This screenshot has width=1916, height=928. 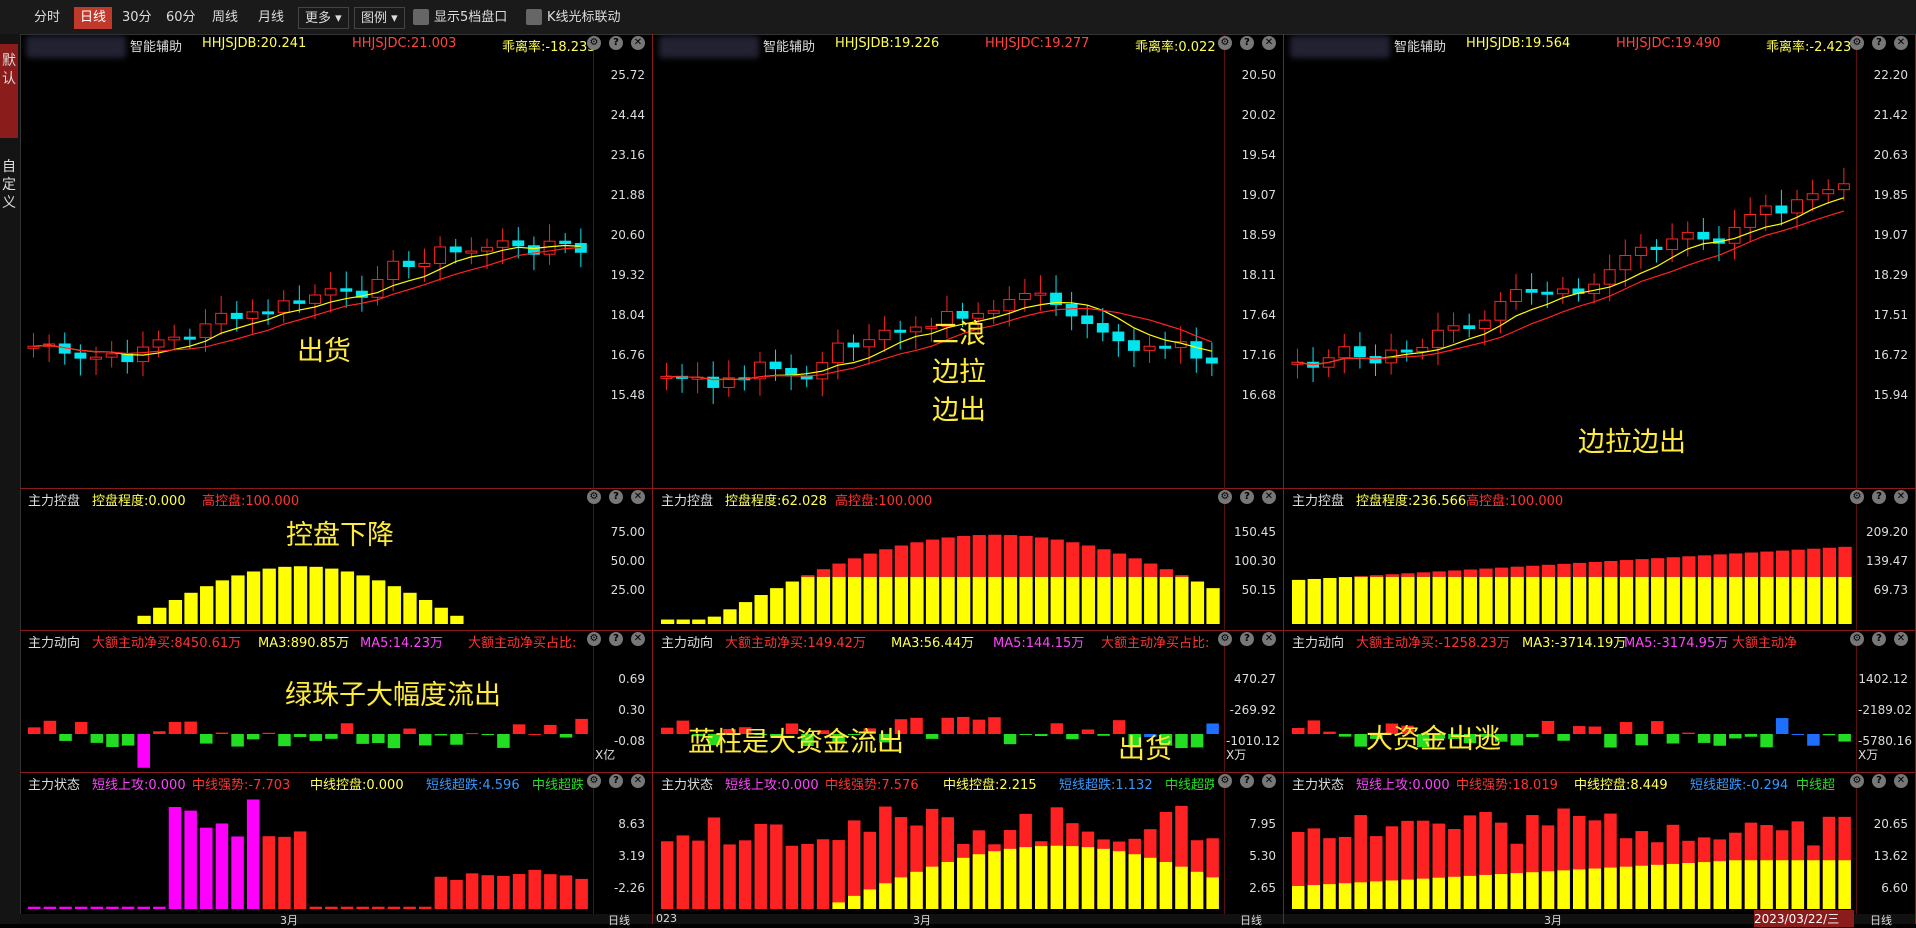 What do you see at coordinates (10, 479) in the screenshot?
I see `left-sidebar: 默认 自定义` at bounding box center [10, 479].